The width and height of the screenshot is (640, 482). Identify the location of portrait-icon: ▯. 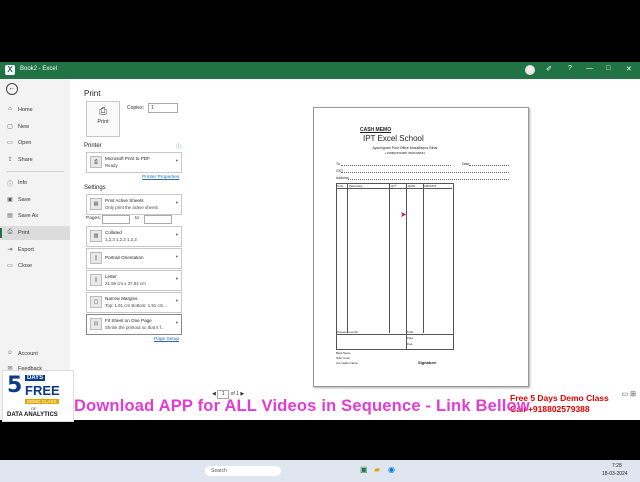
(96, 258).